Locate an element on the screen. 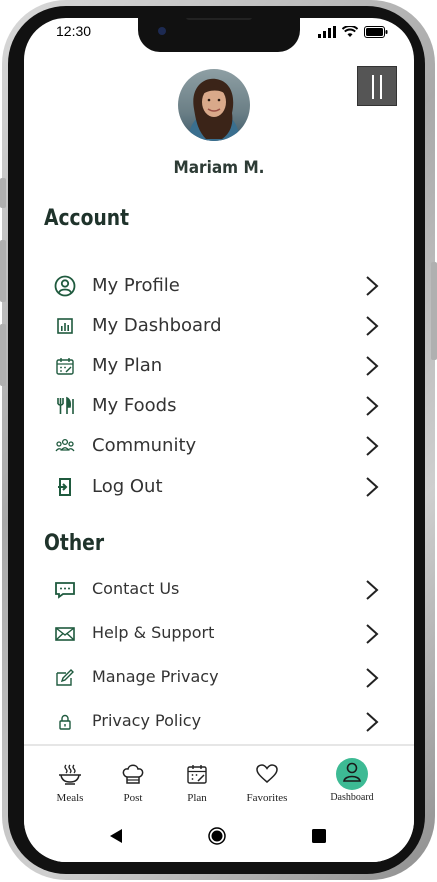  logout-icon is located at coordinates (64, 487).